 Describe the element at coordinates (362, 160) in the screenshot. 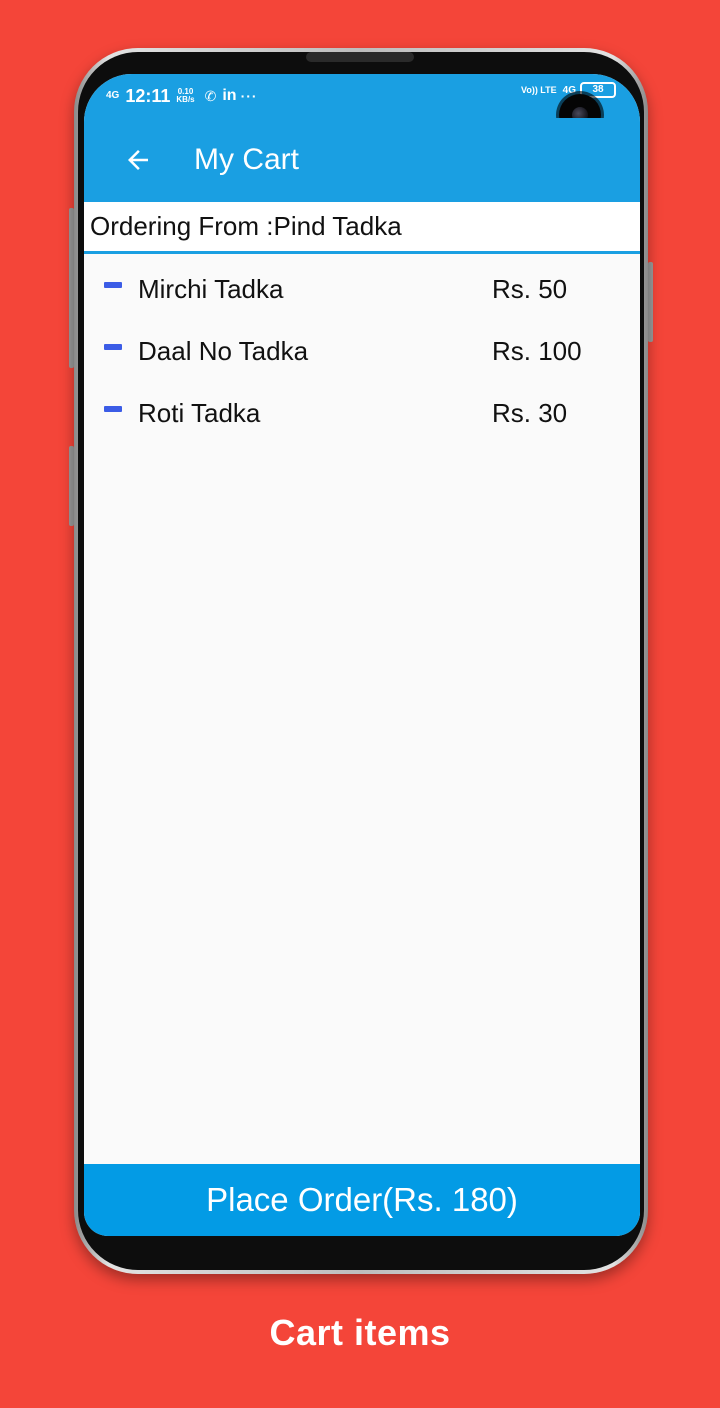

I see `app-bar: My Cart` at that location.